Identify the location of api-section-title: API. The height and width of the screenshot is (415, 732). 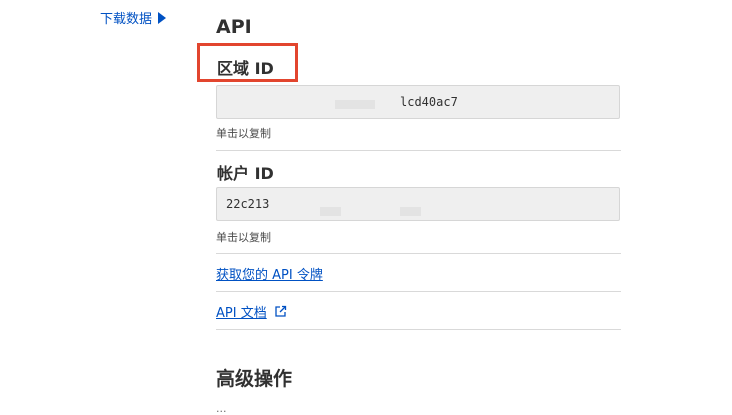
(234, 27).